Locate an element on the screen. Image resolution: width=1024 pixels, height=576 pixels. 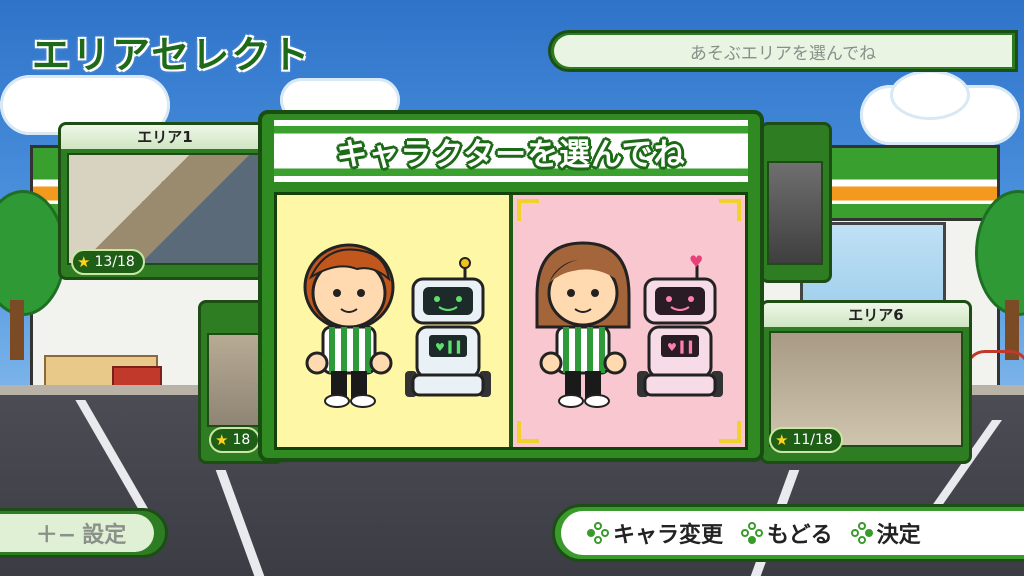
settings-label: 設定 is located at coordinates (104, 535).